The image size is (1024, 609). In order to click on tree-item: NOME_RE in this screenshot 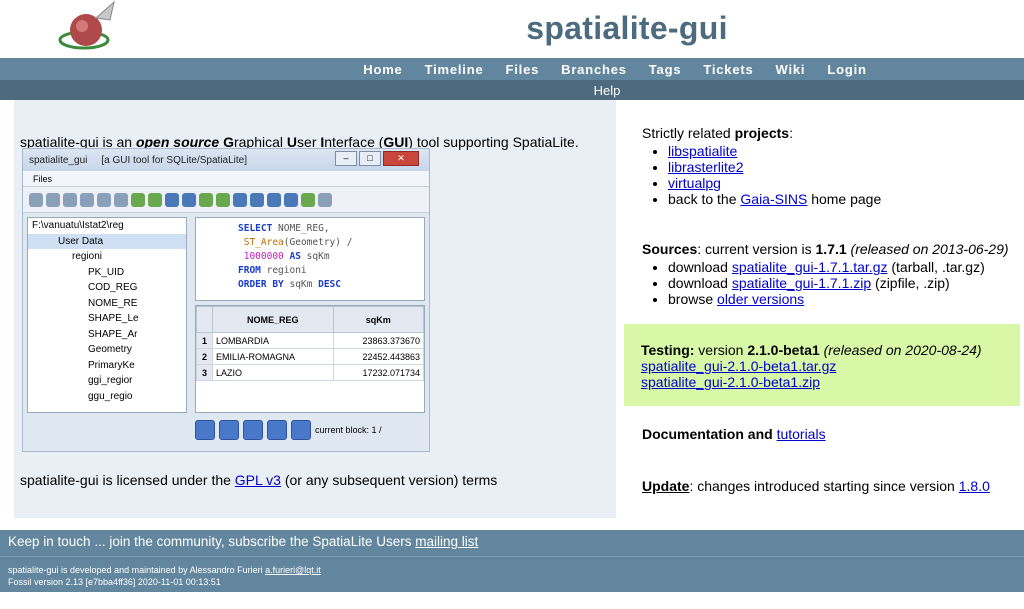, I will do `click(113, 303)`.